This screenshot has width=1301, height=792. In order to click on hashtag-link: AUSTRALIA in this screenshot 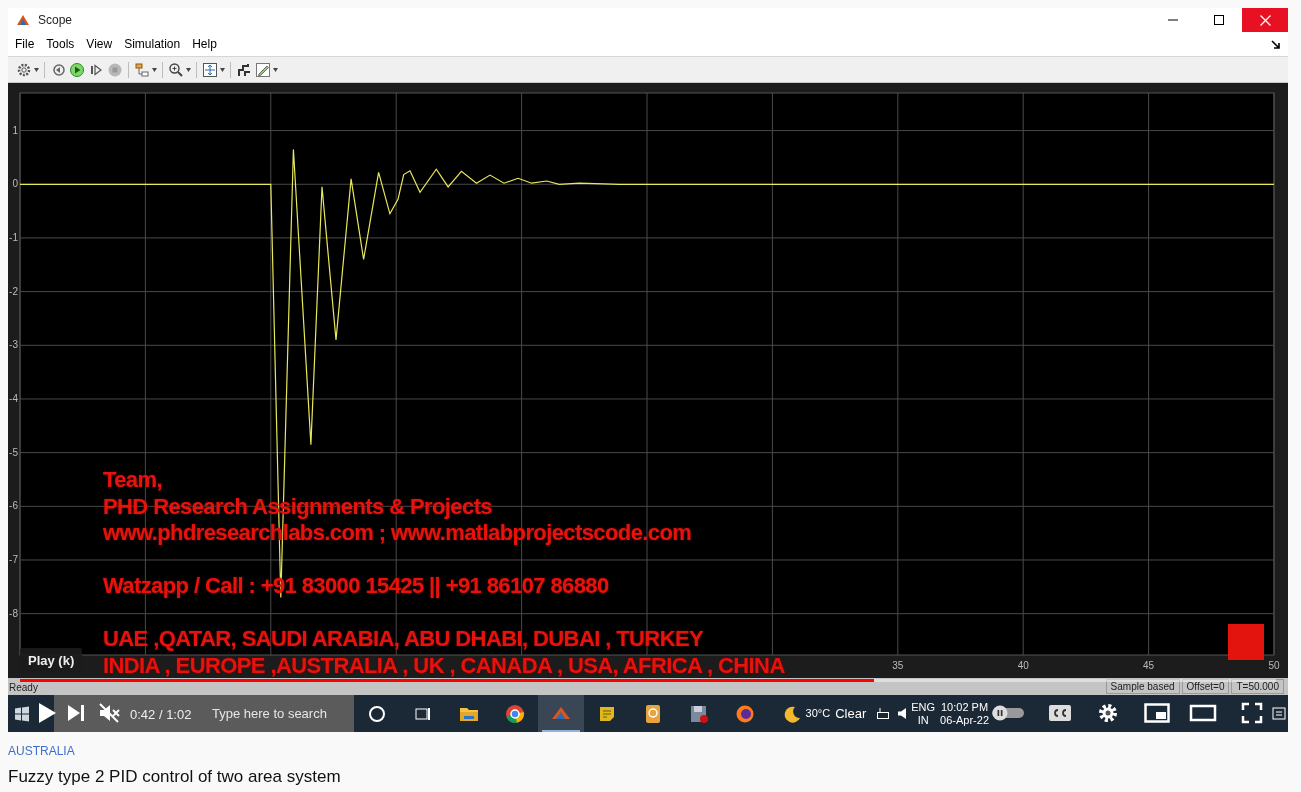, I will do `click(654, 751)`.